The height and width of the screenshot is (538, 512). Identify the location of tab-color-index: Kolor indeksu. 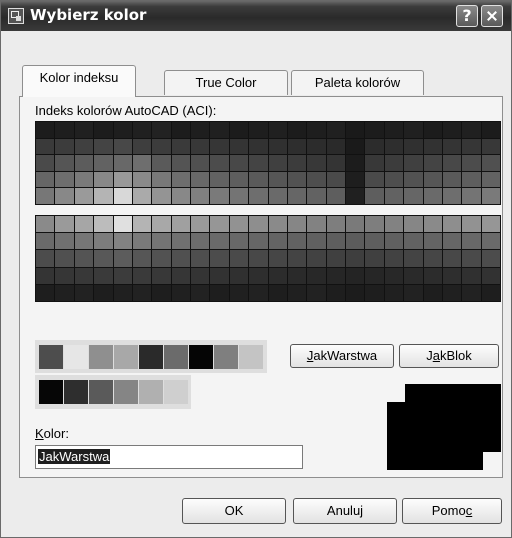
(79, 81).